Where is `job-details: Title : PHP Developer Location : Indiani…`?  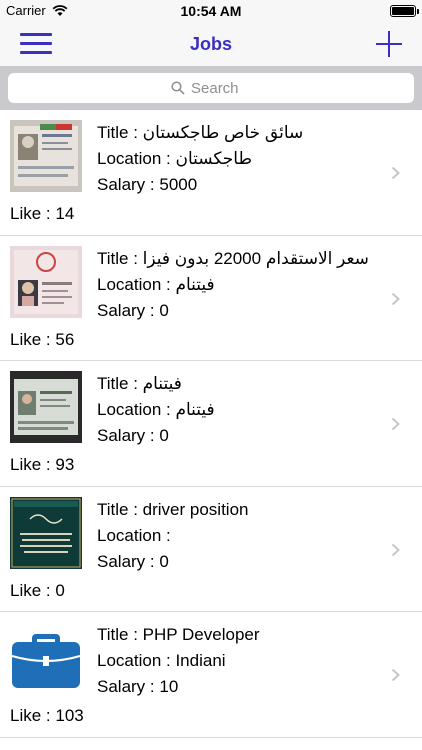 job-details: Title : PHP Developer Location : Indiani… is located at coordinates (178, 661).